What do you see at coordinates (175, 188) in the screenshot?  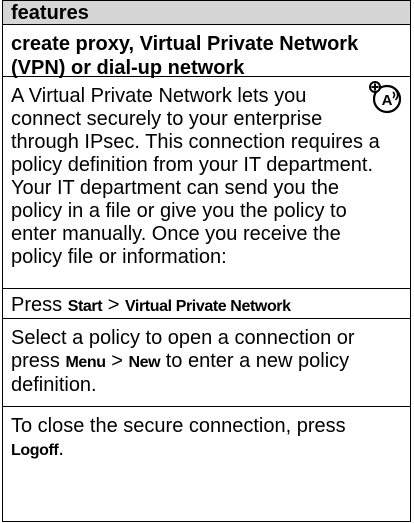 I see `description-line: Your IT department can send you the` at bounding box center [175, 188].